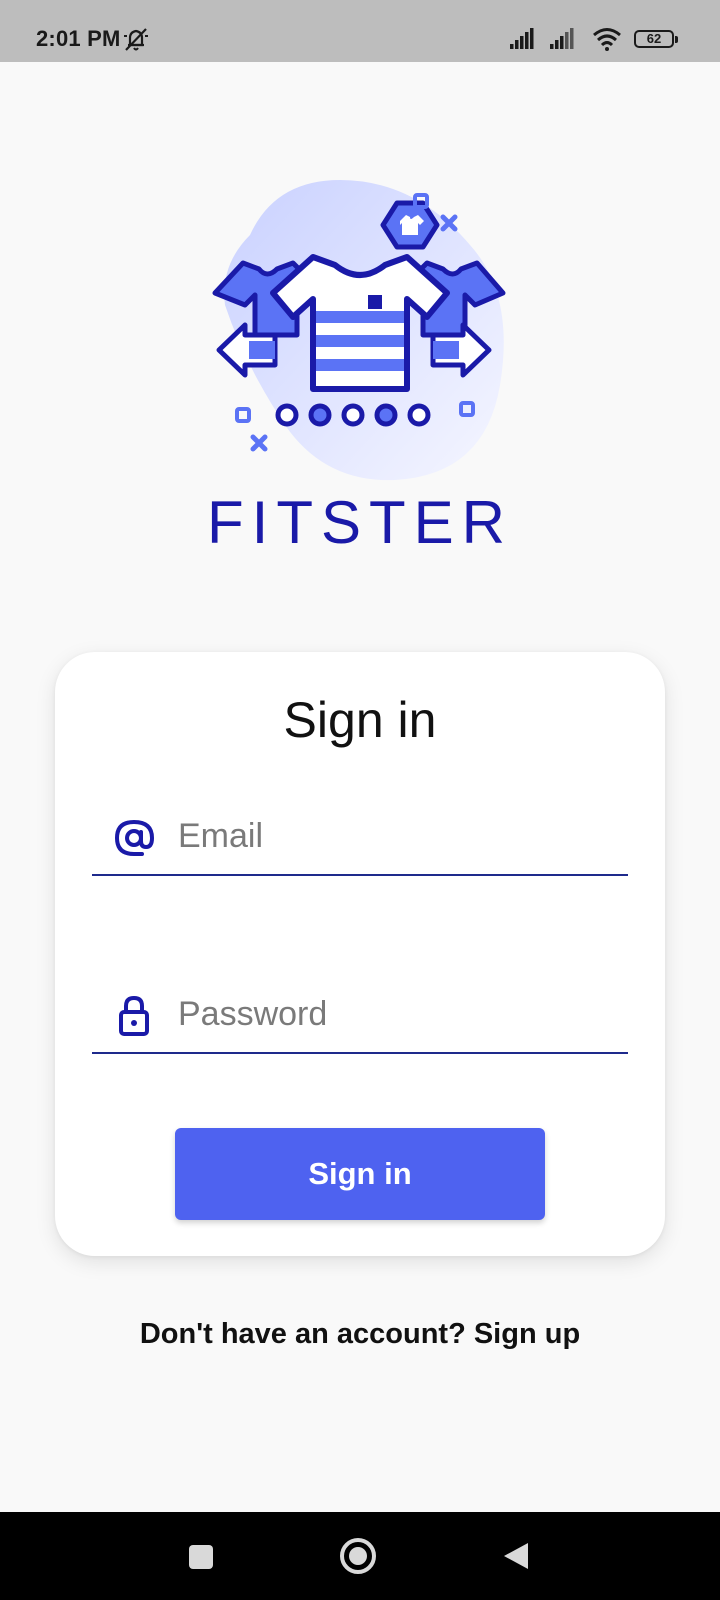 This screenshot has width=720, height=1600. What do you see at coordinates (607, 39) in the screenshot?
I see `wifi-icon` at bounding box center [607, 39].